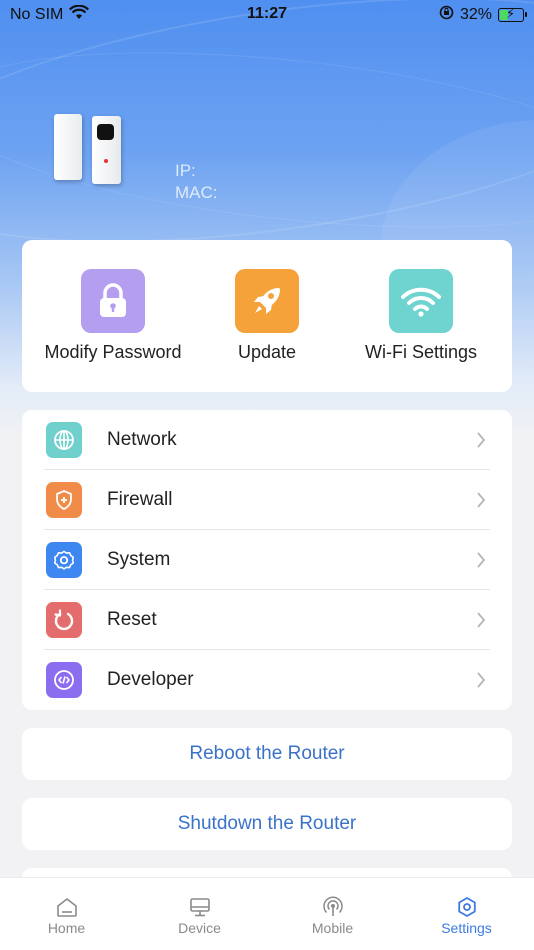 Image resolution: width=534 pixels, height=950 pixels. I want to click on tab-home: Home, so click(66, 914).